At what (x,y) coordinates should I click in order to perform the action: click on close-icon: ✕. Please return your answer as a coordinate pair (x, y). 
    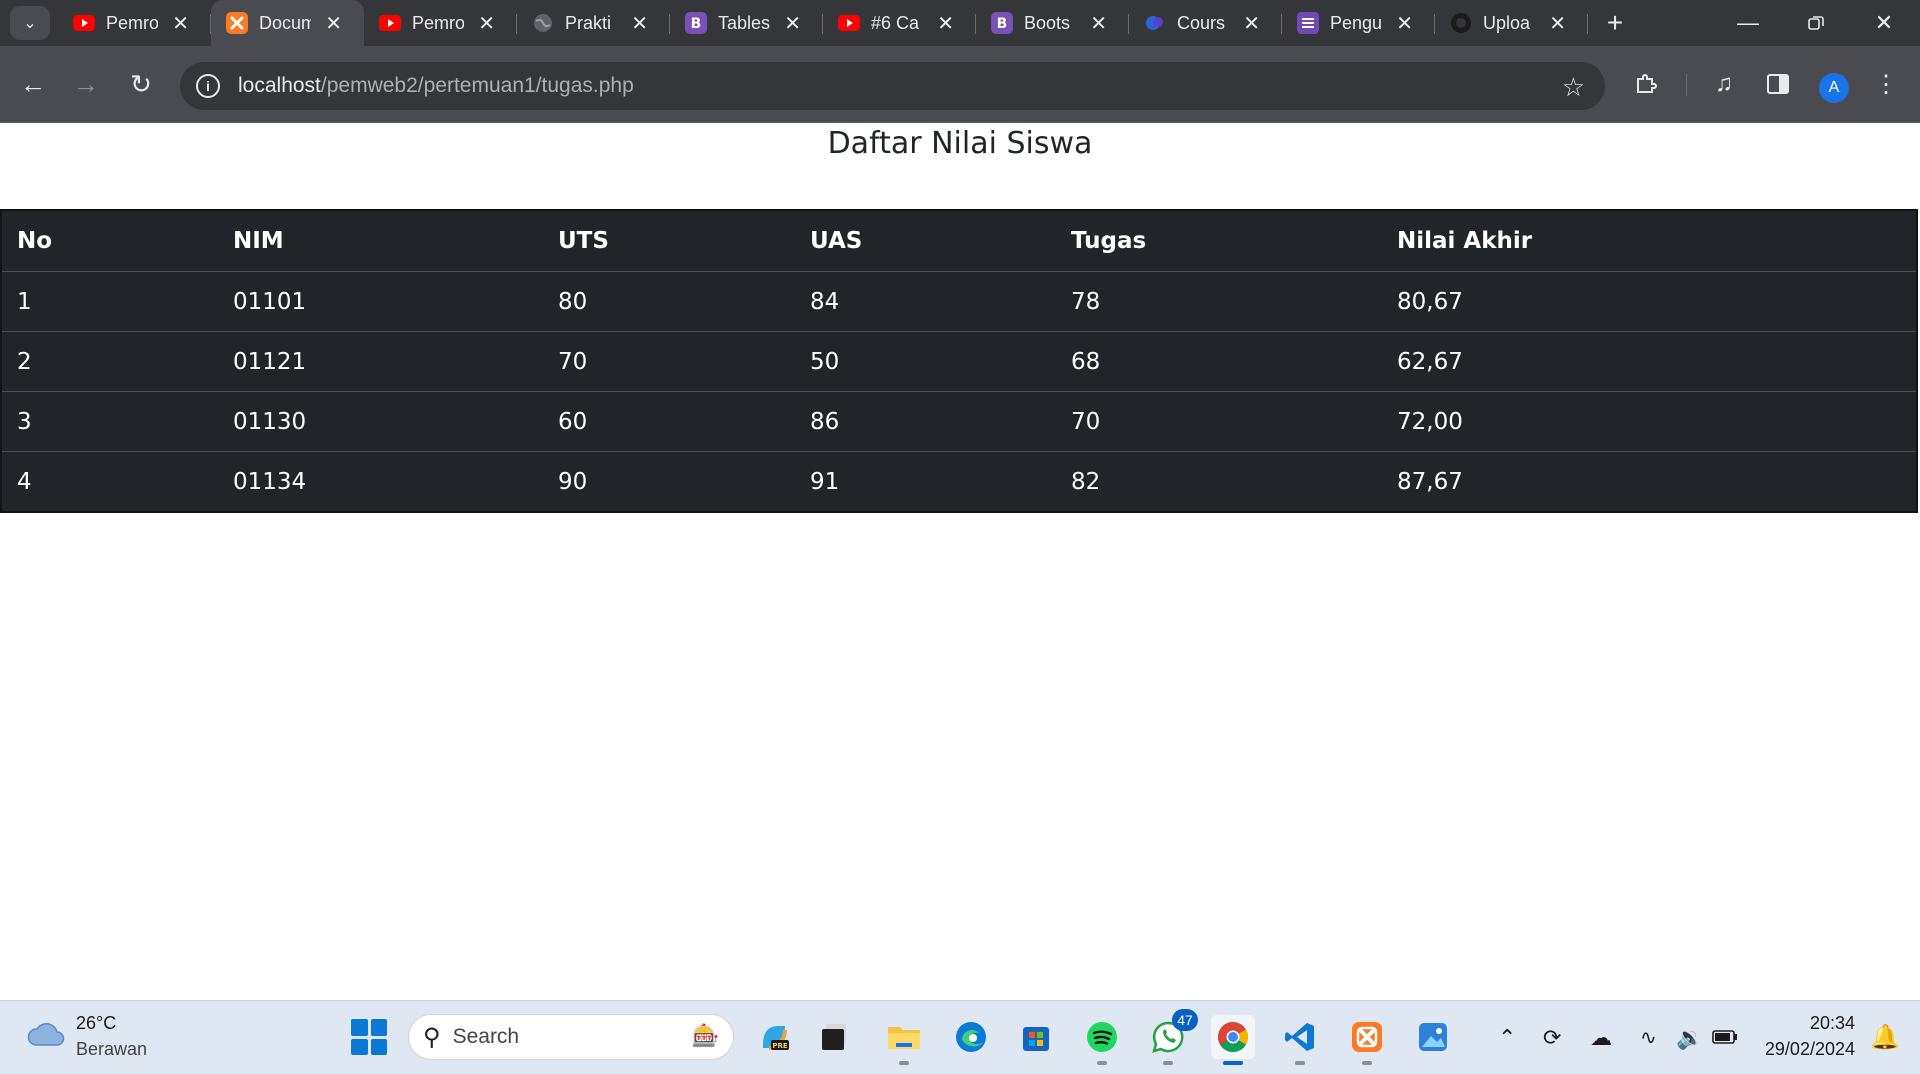
    Looking at the image, I should click on (1884, 22).